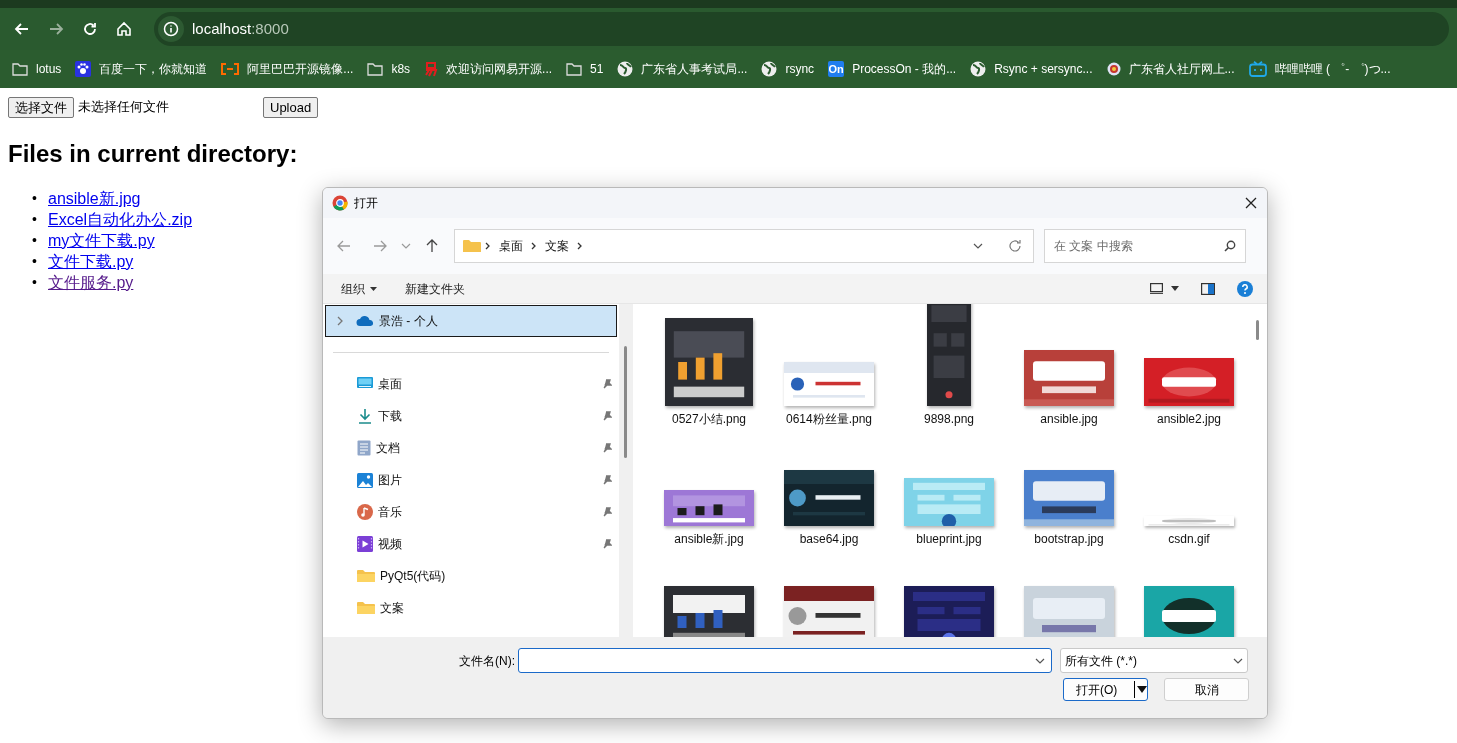  I want to click on sidebar-item: 音乐, so click(471, 512).